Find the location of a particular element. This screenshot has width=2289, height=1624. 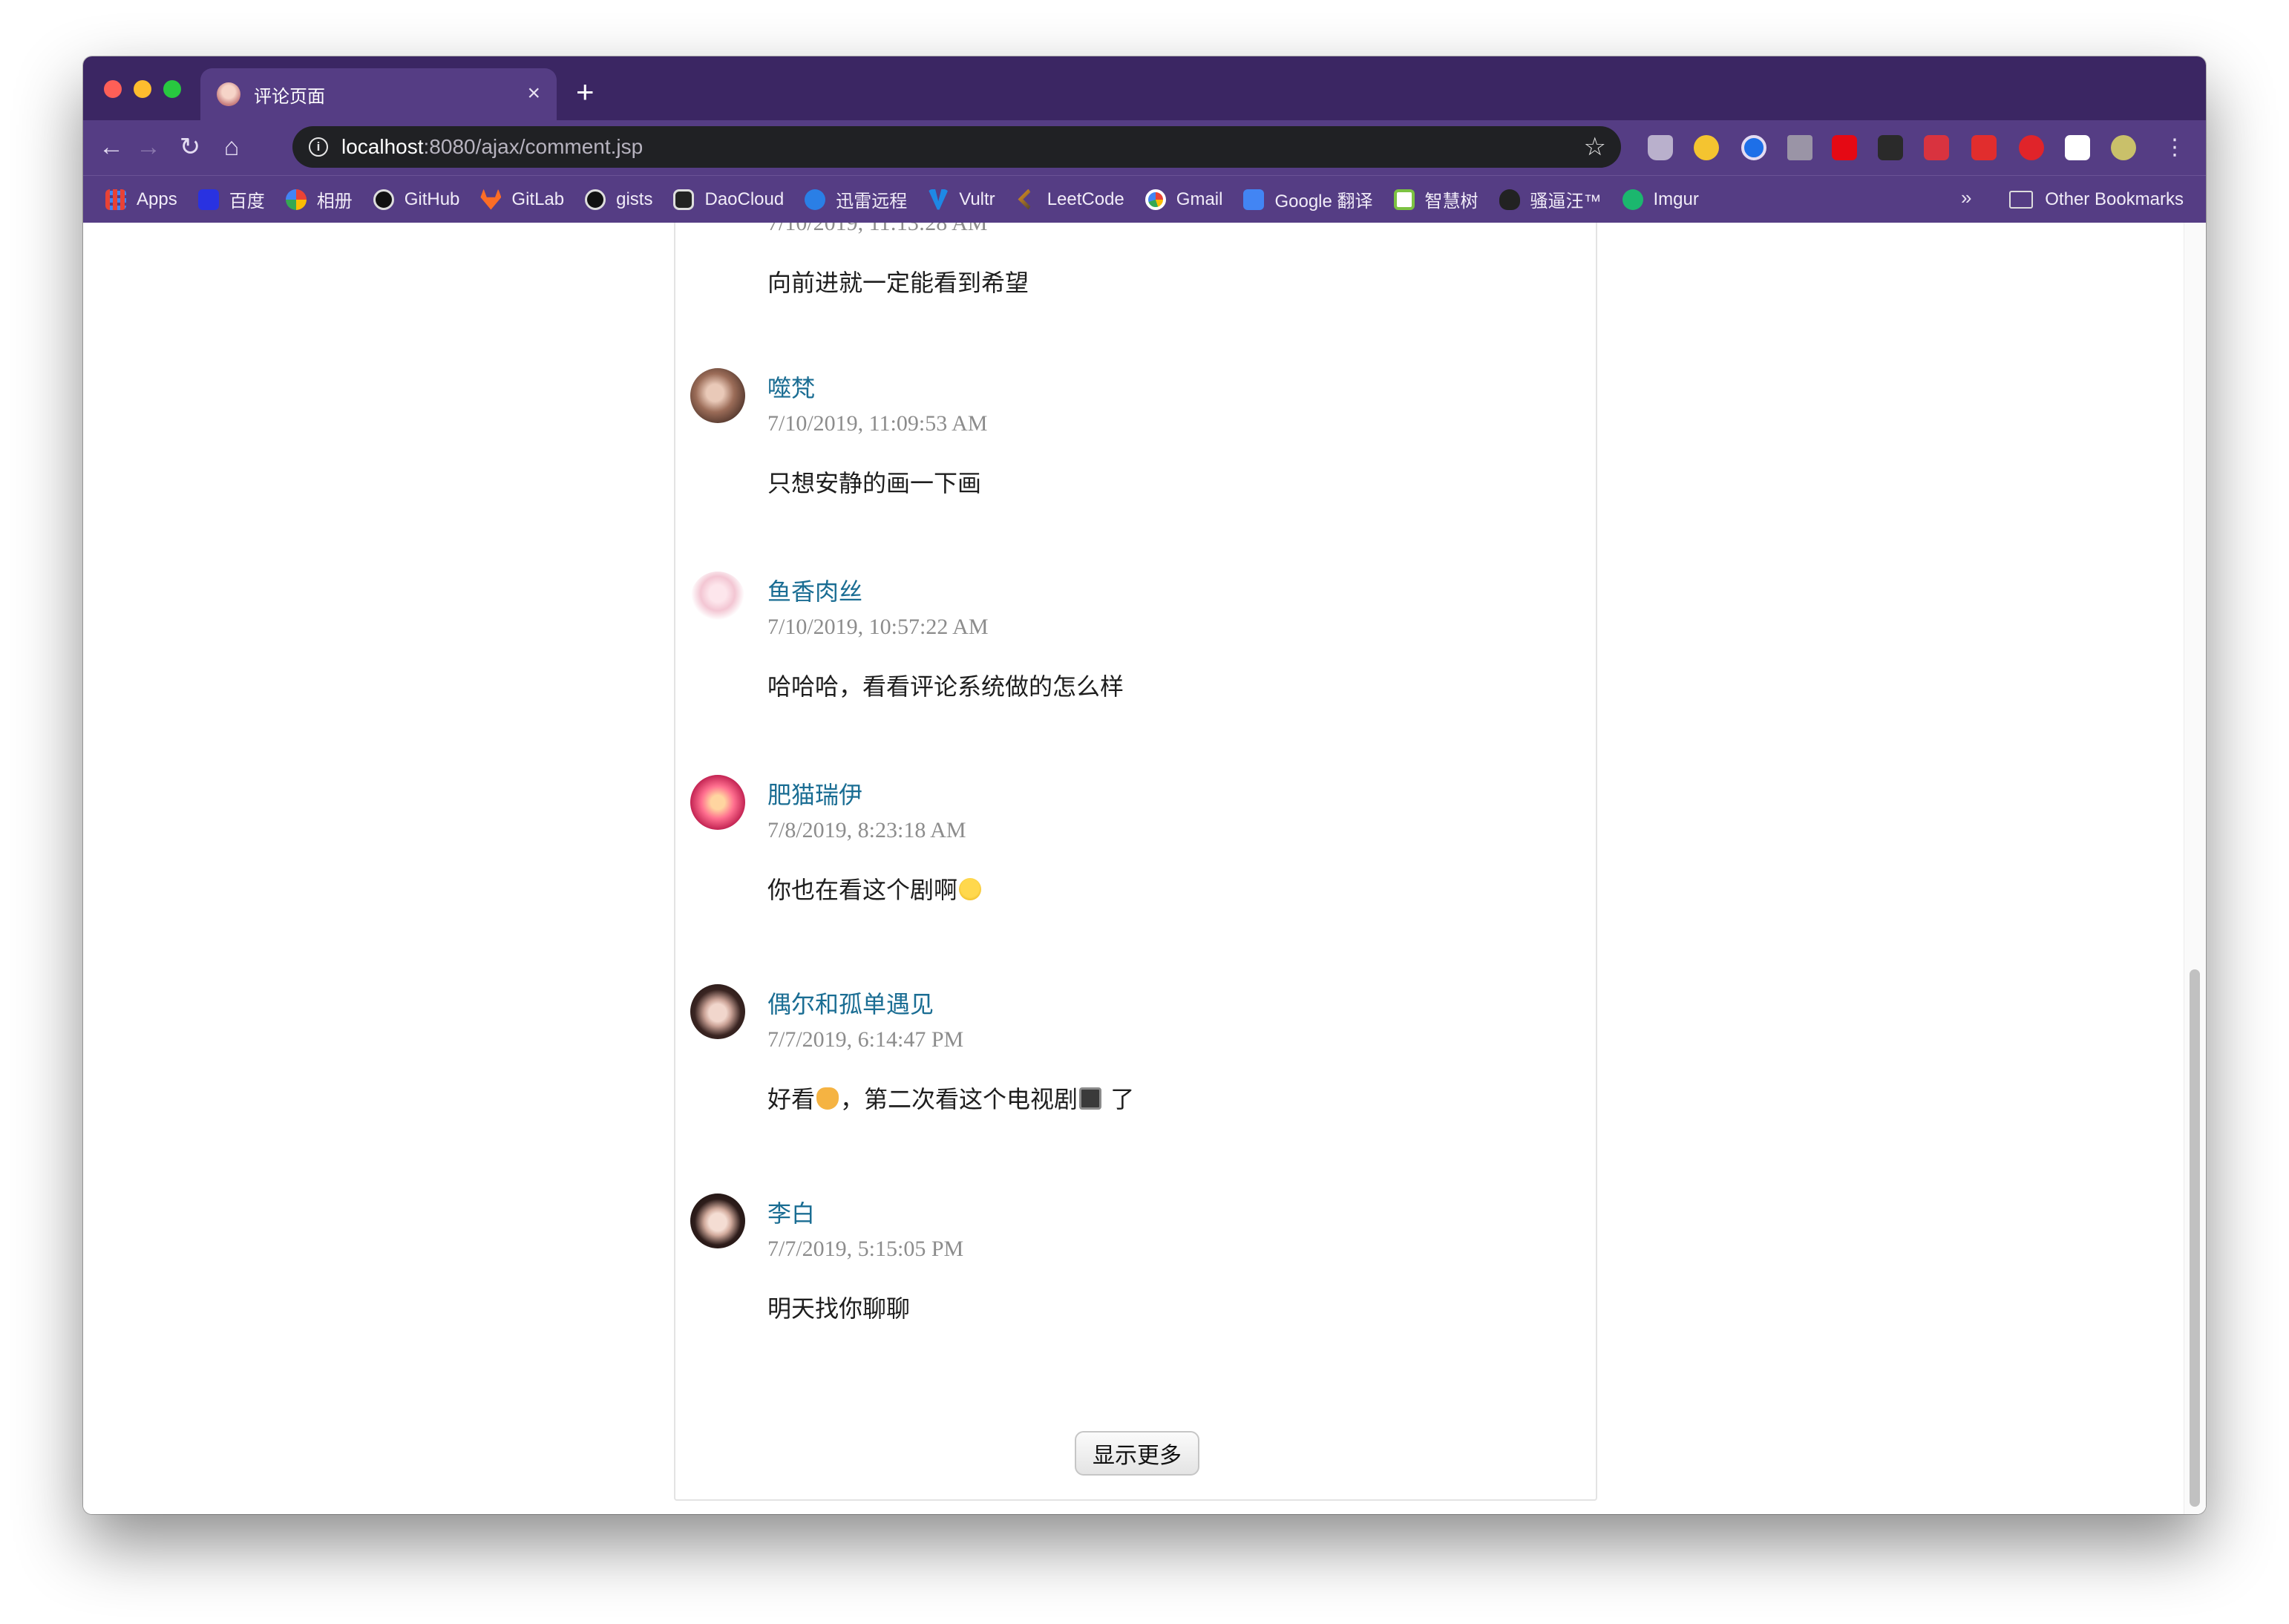

tab-title: 评论页面 is located at coordinates (290, 96).